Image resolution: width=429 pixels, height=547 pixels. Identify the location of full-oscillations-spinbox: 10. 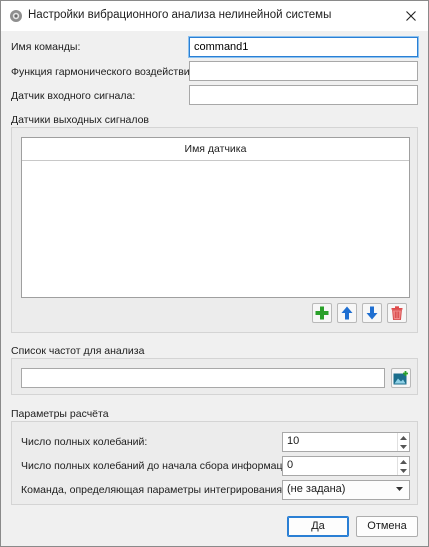
(346, 442).